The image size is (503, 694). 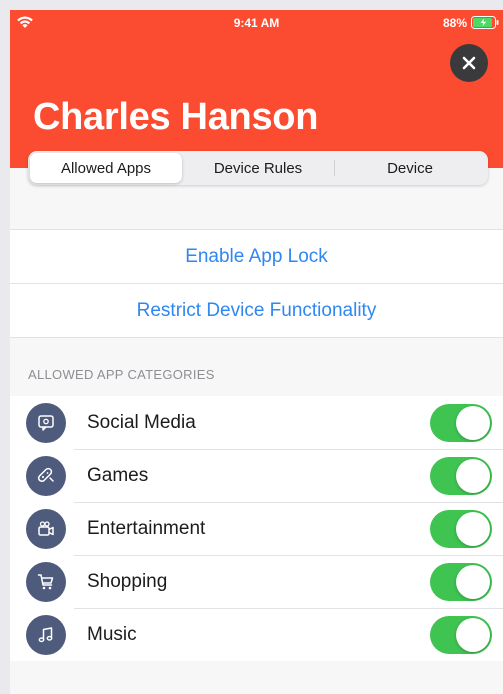 What do you see at coordinates (256, 310) in the screenshot?
I see `restrict-device-functionality-button: Restrict Device Functionality` at bounding box center [256, 310].